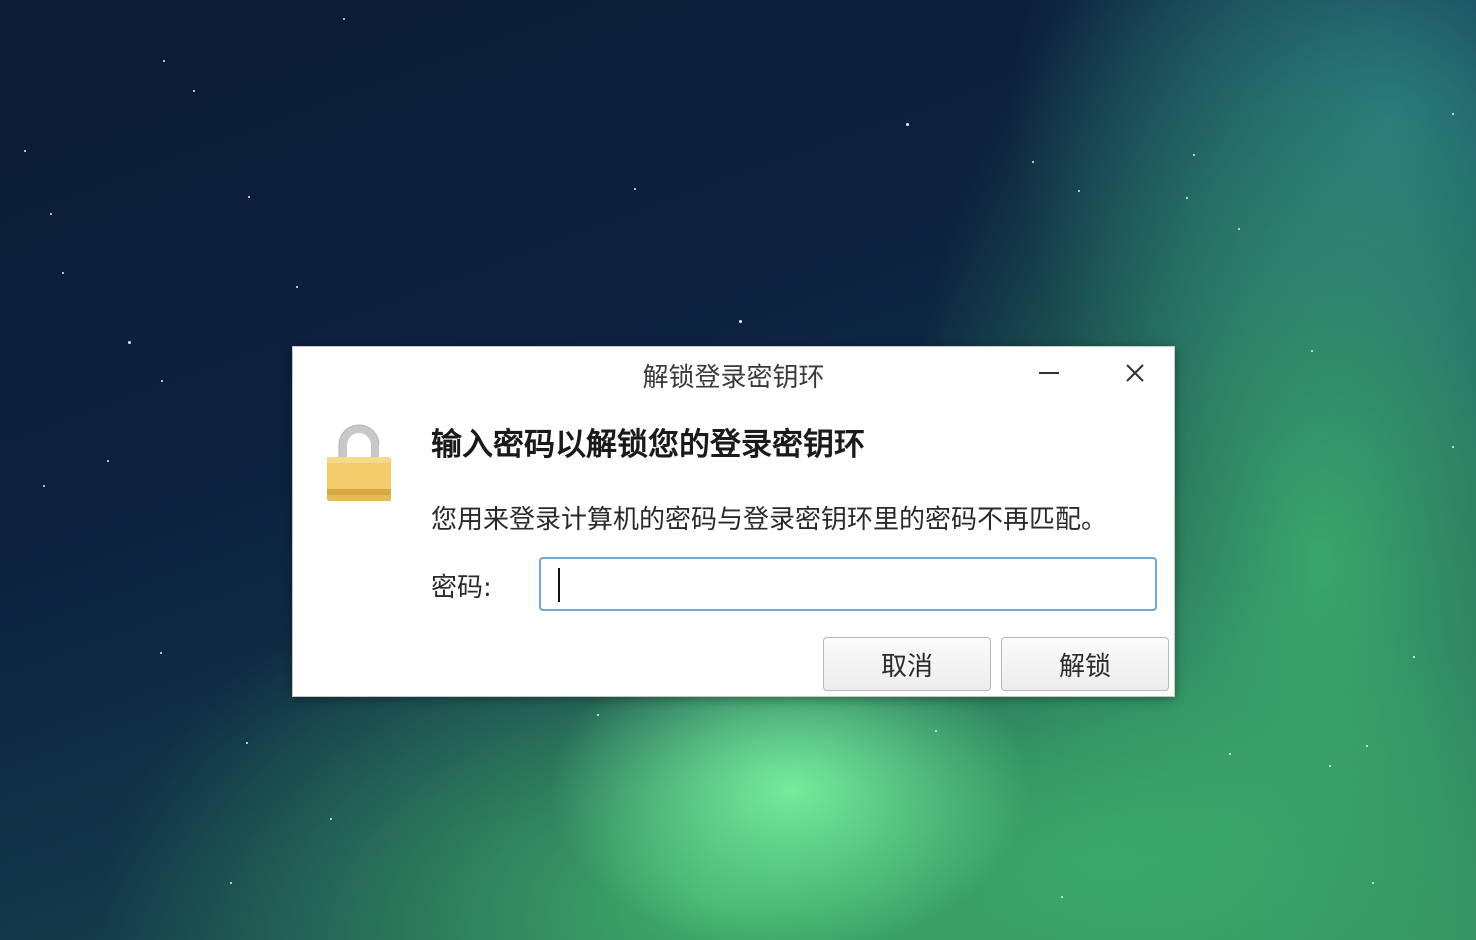  Describe the element at coordinates (359, 462) in the screenshot. I see `lock-icon` at that location.